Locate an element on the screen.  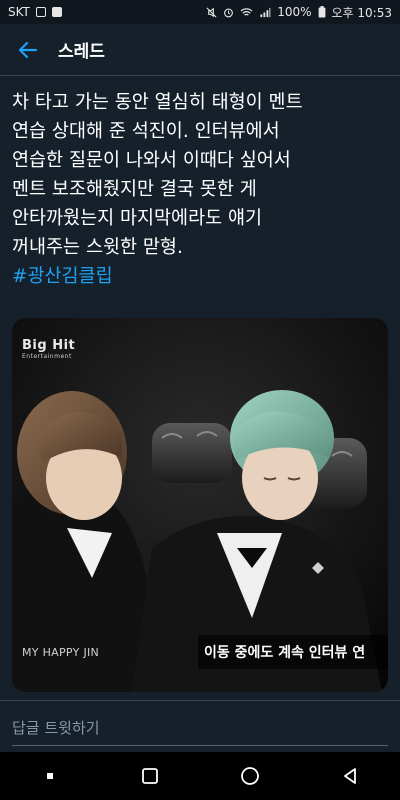
reply-bar is located at coordinates (200, 725).